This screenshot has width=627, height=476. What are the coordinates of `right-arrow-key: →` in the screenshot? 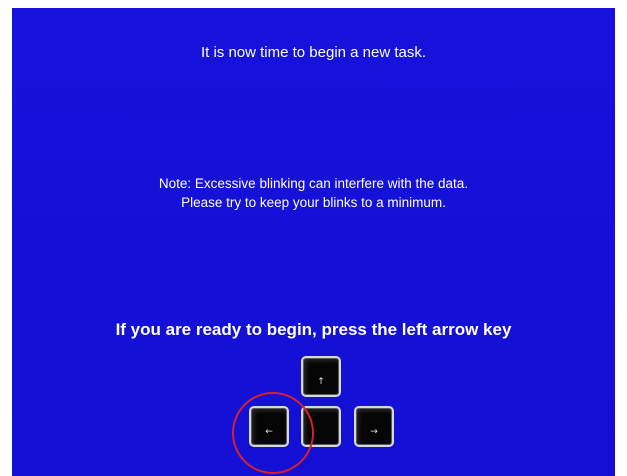 It's located at (374, 426).